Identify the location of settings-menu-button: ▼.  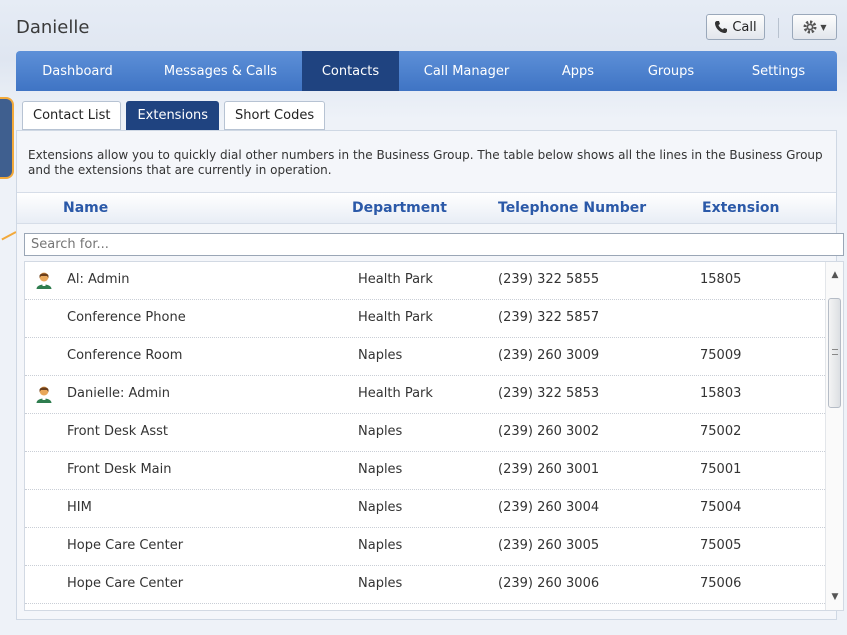
(814, 27).